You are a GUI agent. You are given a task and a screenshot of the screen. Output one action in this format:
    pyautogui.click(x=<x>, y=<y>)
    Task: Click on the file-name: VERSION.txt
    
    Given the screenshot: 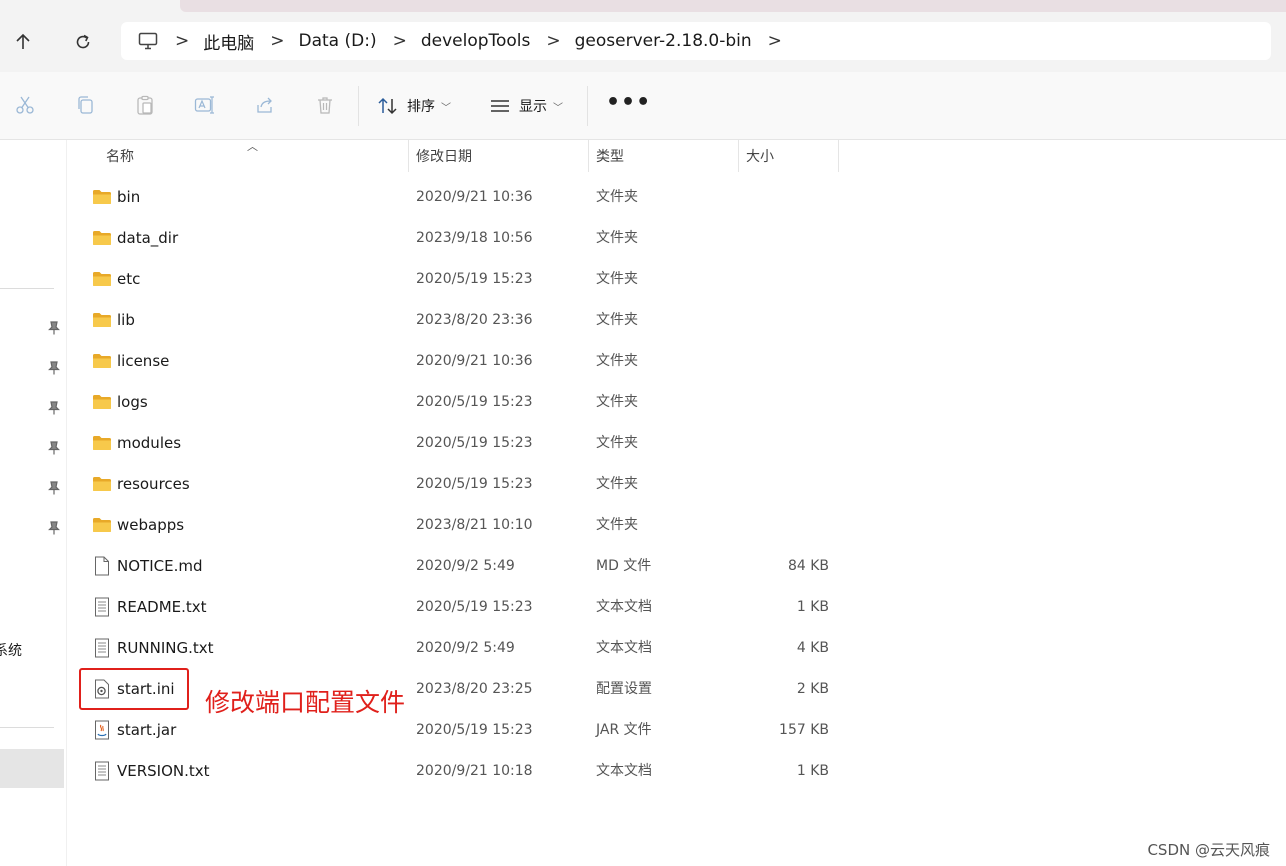 What is the action you would take?
    pyautogui.click(x=163, y=771)
    